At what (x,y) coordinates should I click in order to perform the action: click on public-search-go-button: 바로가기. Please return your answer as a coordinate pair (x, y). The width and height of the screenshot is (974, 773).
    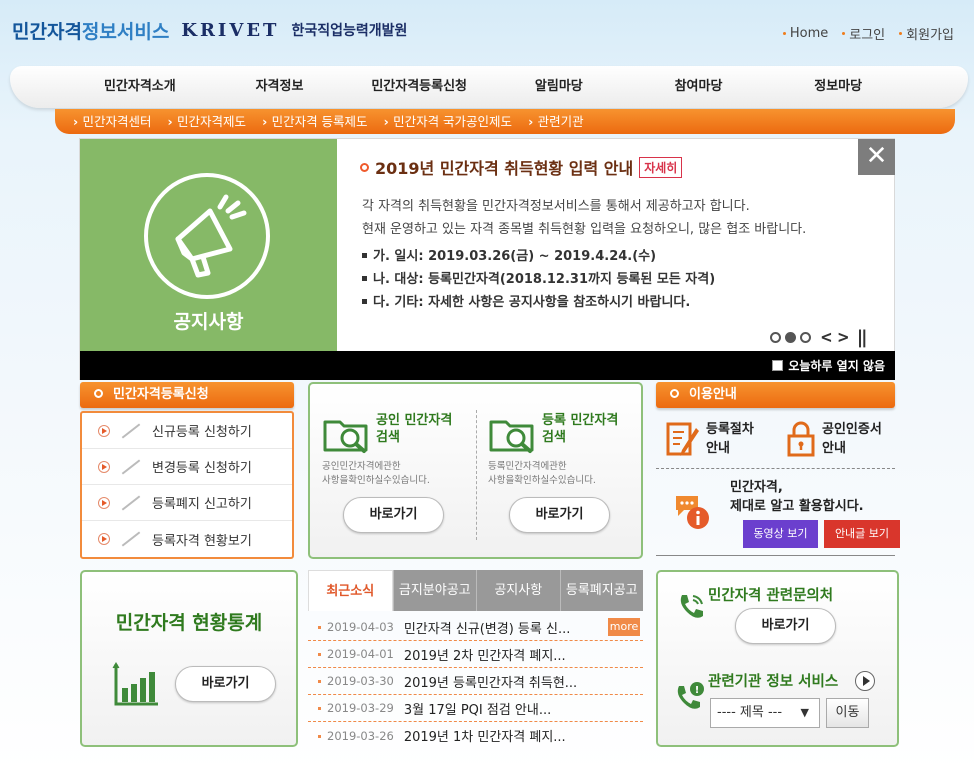
    Looking at the image, I should click on (393, 515).